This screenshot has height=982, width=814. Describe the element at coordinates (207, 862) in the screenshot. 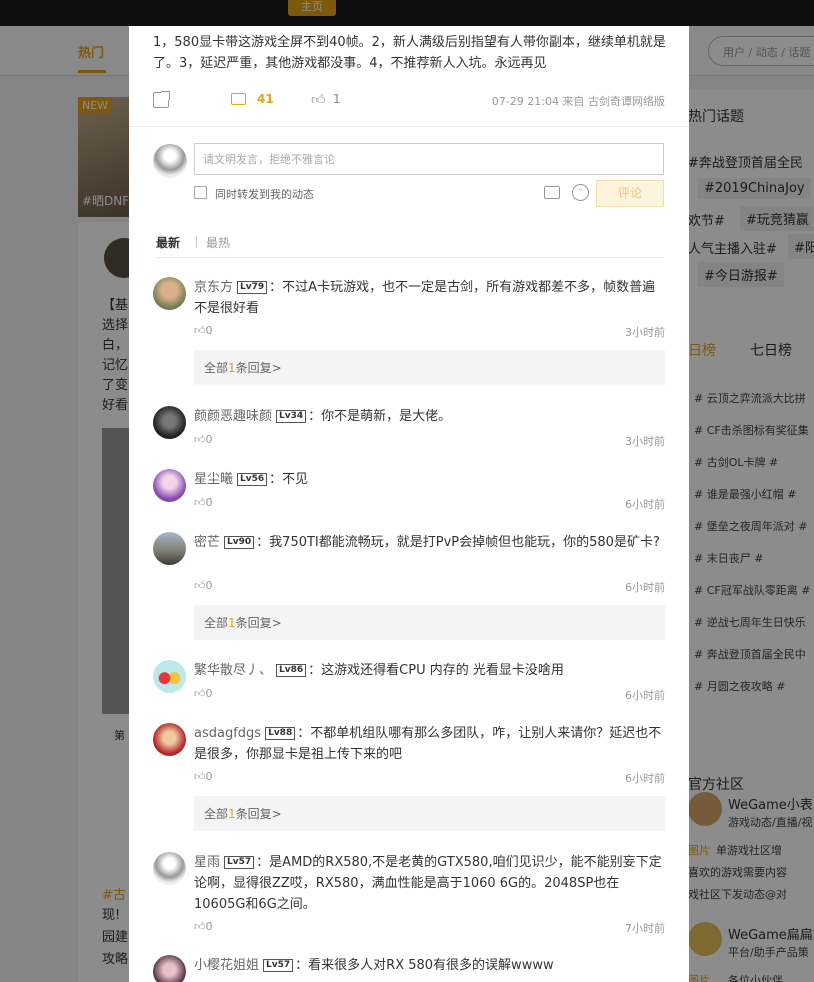

I see `comment-author: 星雨` at that location.